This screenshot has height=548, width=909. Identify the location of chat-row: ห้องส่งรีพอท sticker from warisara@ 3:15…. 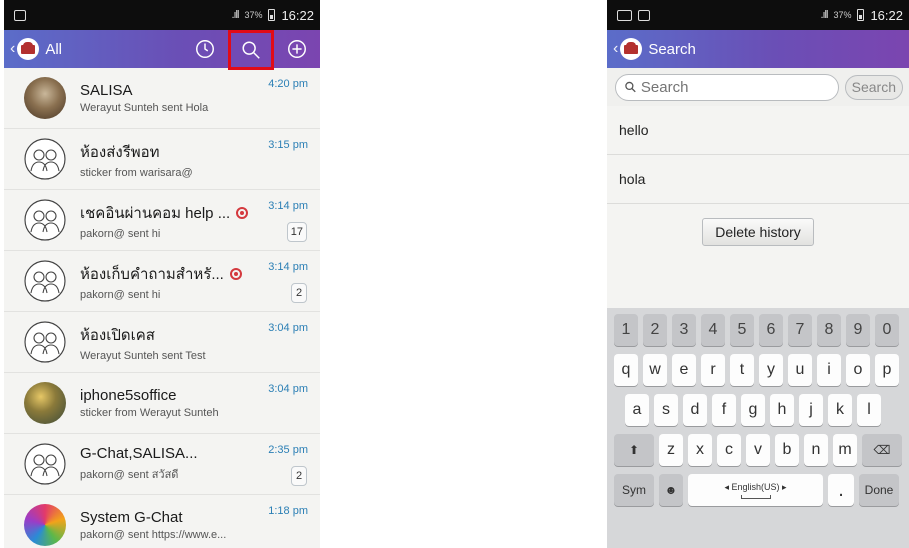
(162, 159).